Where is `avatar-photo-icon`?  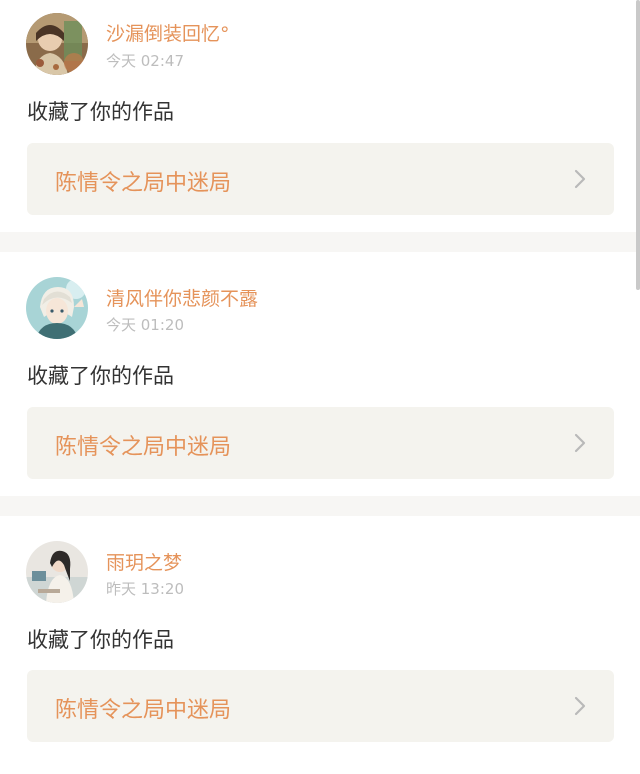
avatar-photo-icon is located at coordinates (57, 44).